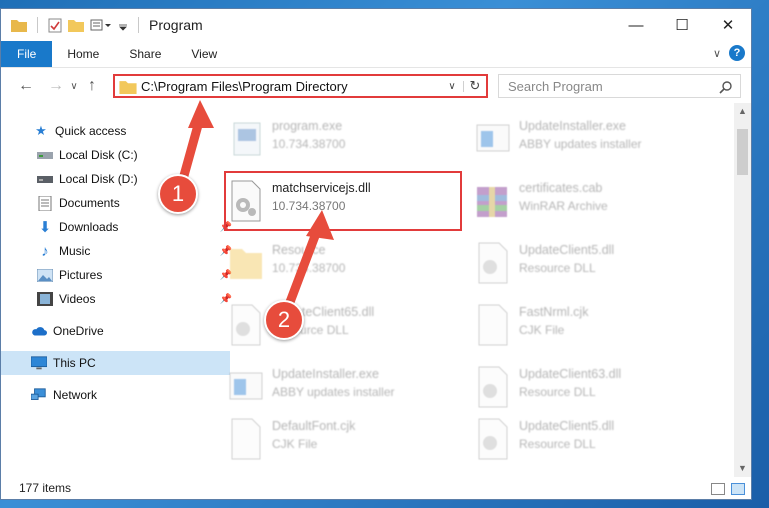  I want to click on tiles-view-icon, so click(738, 489).